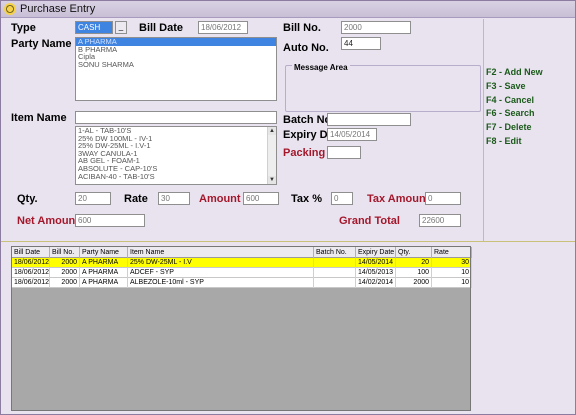 This screenshot has height=415, width=576. What do you see at coordinates (361, 43) in the screenshot?
I see `auto-no-field: 44` at bounding box center [361, 43].